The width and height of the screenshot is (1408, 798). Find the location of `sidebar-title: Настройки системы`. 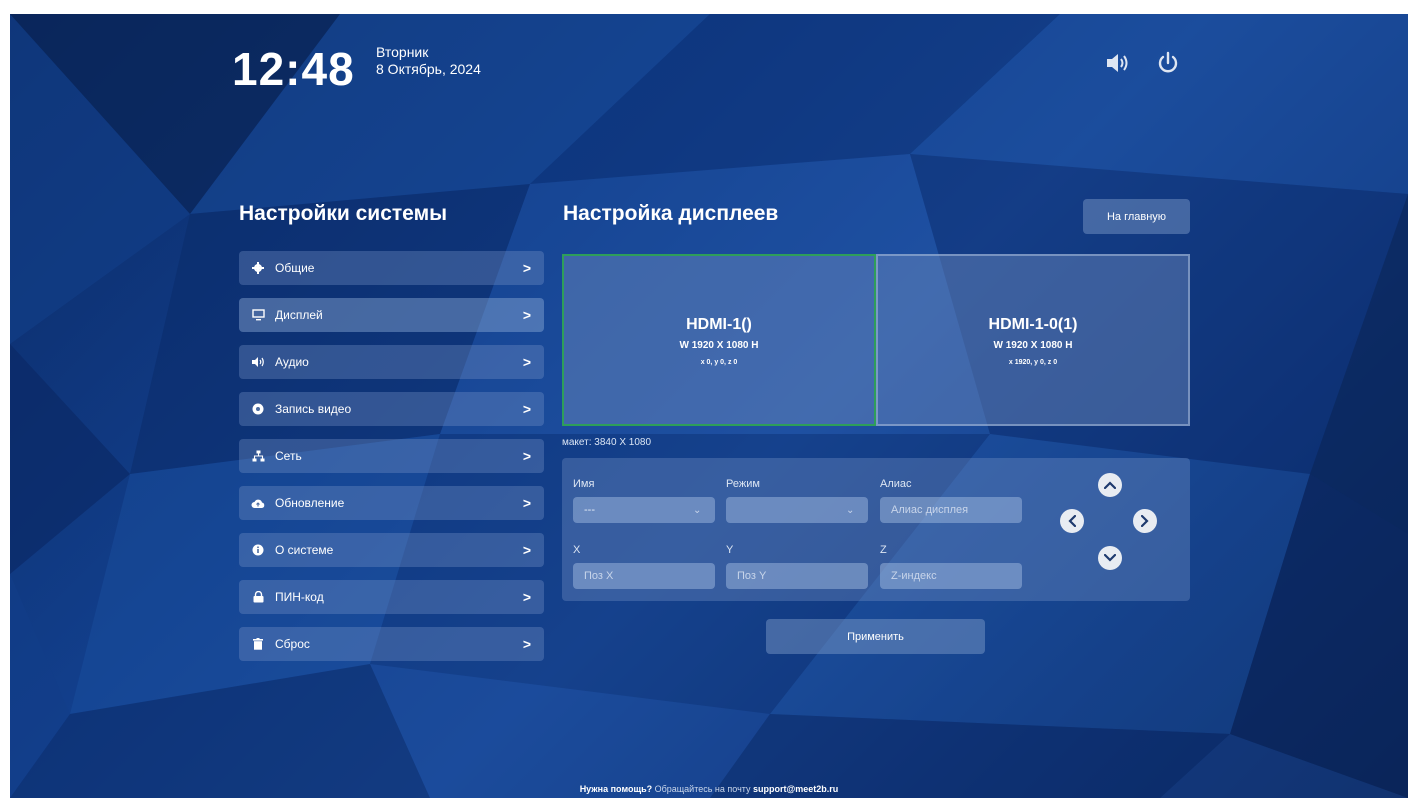

sidebar-title: Настройки системы is located at coordinates (343, 213).